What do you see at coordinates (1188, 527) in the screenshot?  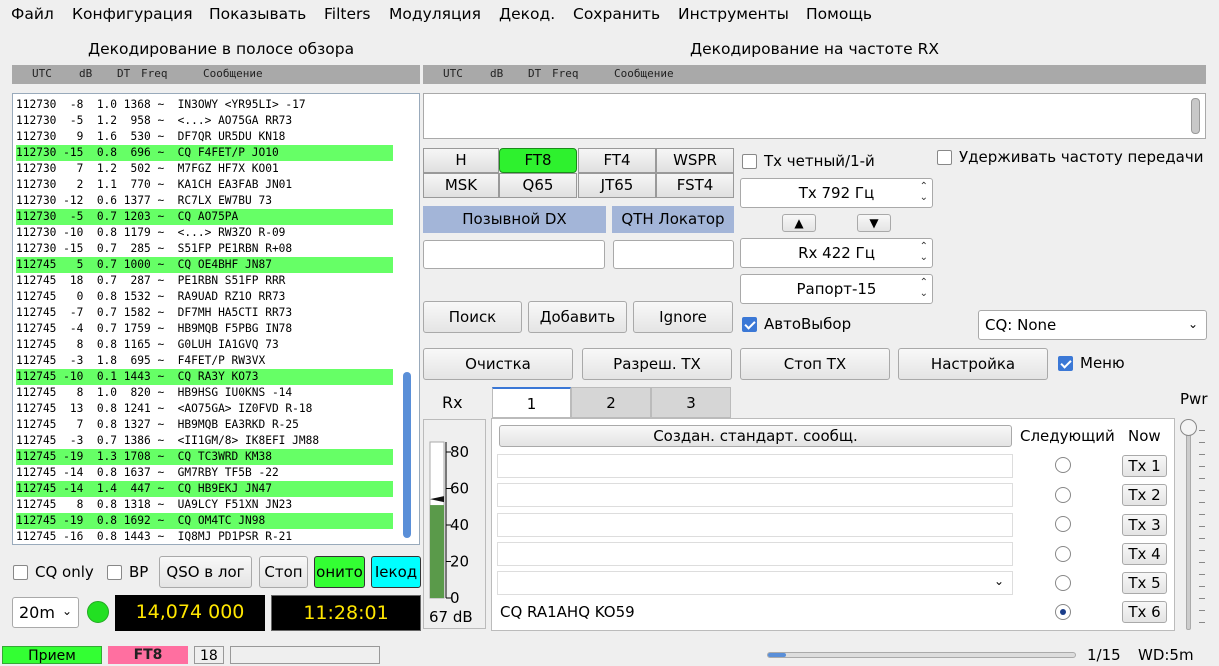 I see `power-slider-track` at bounding box center [1188, 527].